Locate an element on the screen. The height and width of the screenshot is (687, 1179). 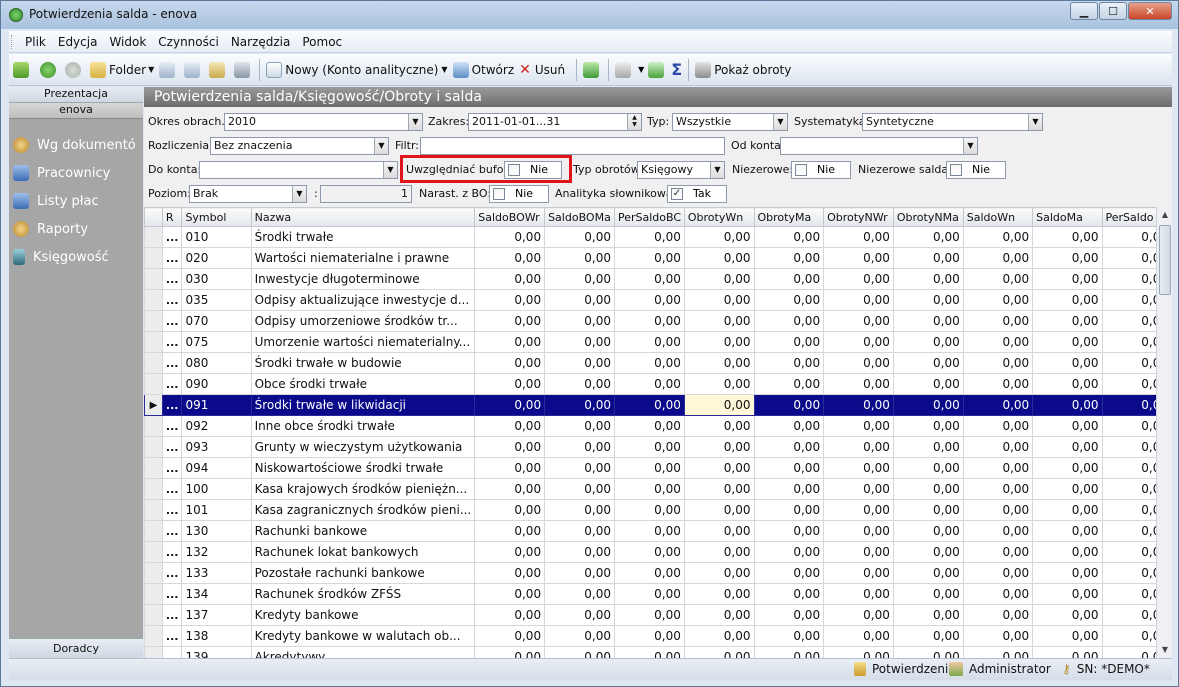
niezerowe-checkbox: Nie is located at coordinates (821, 170).